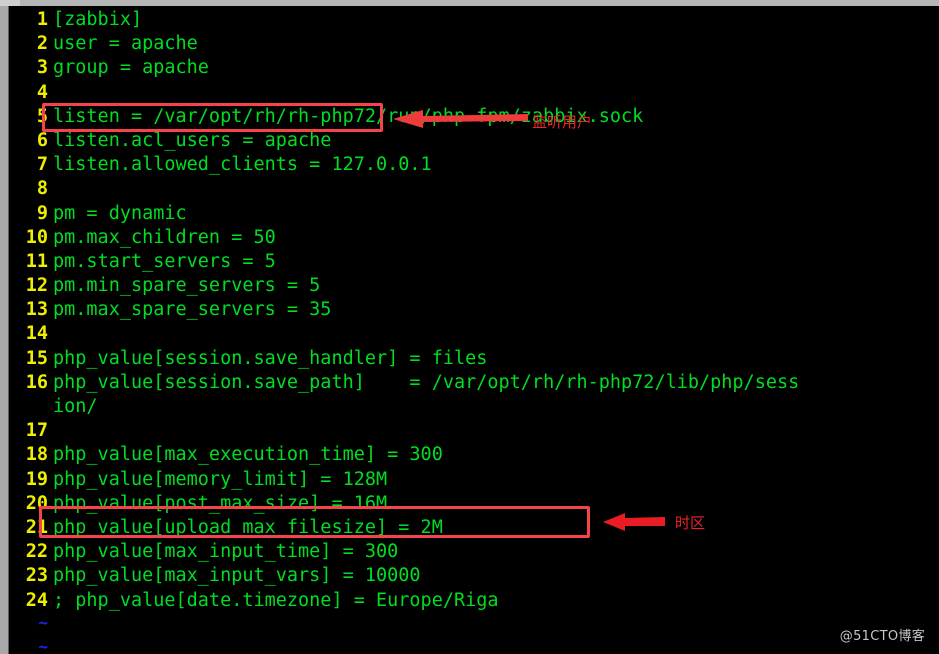  I want to click on code-line: 18 php_value[max_execution_time] = 300, so click(474, 455).